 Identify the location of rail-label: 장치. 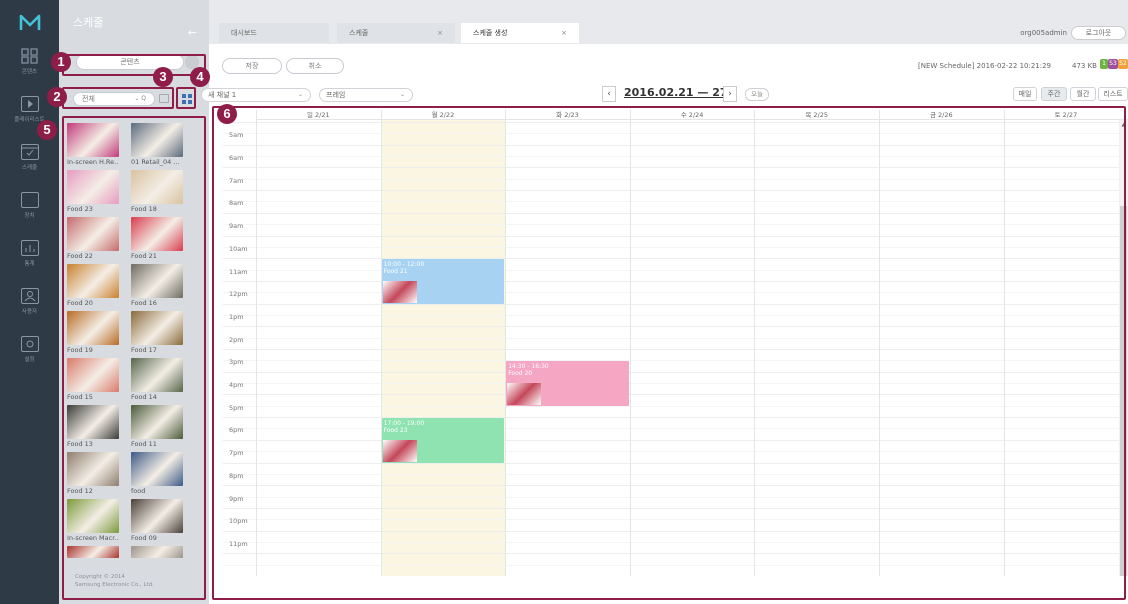
(29, 216).